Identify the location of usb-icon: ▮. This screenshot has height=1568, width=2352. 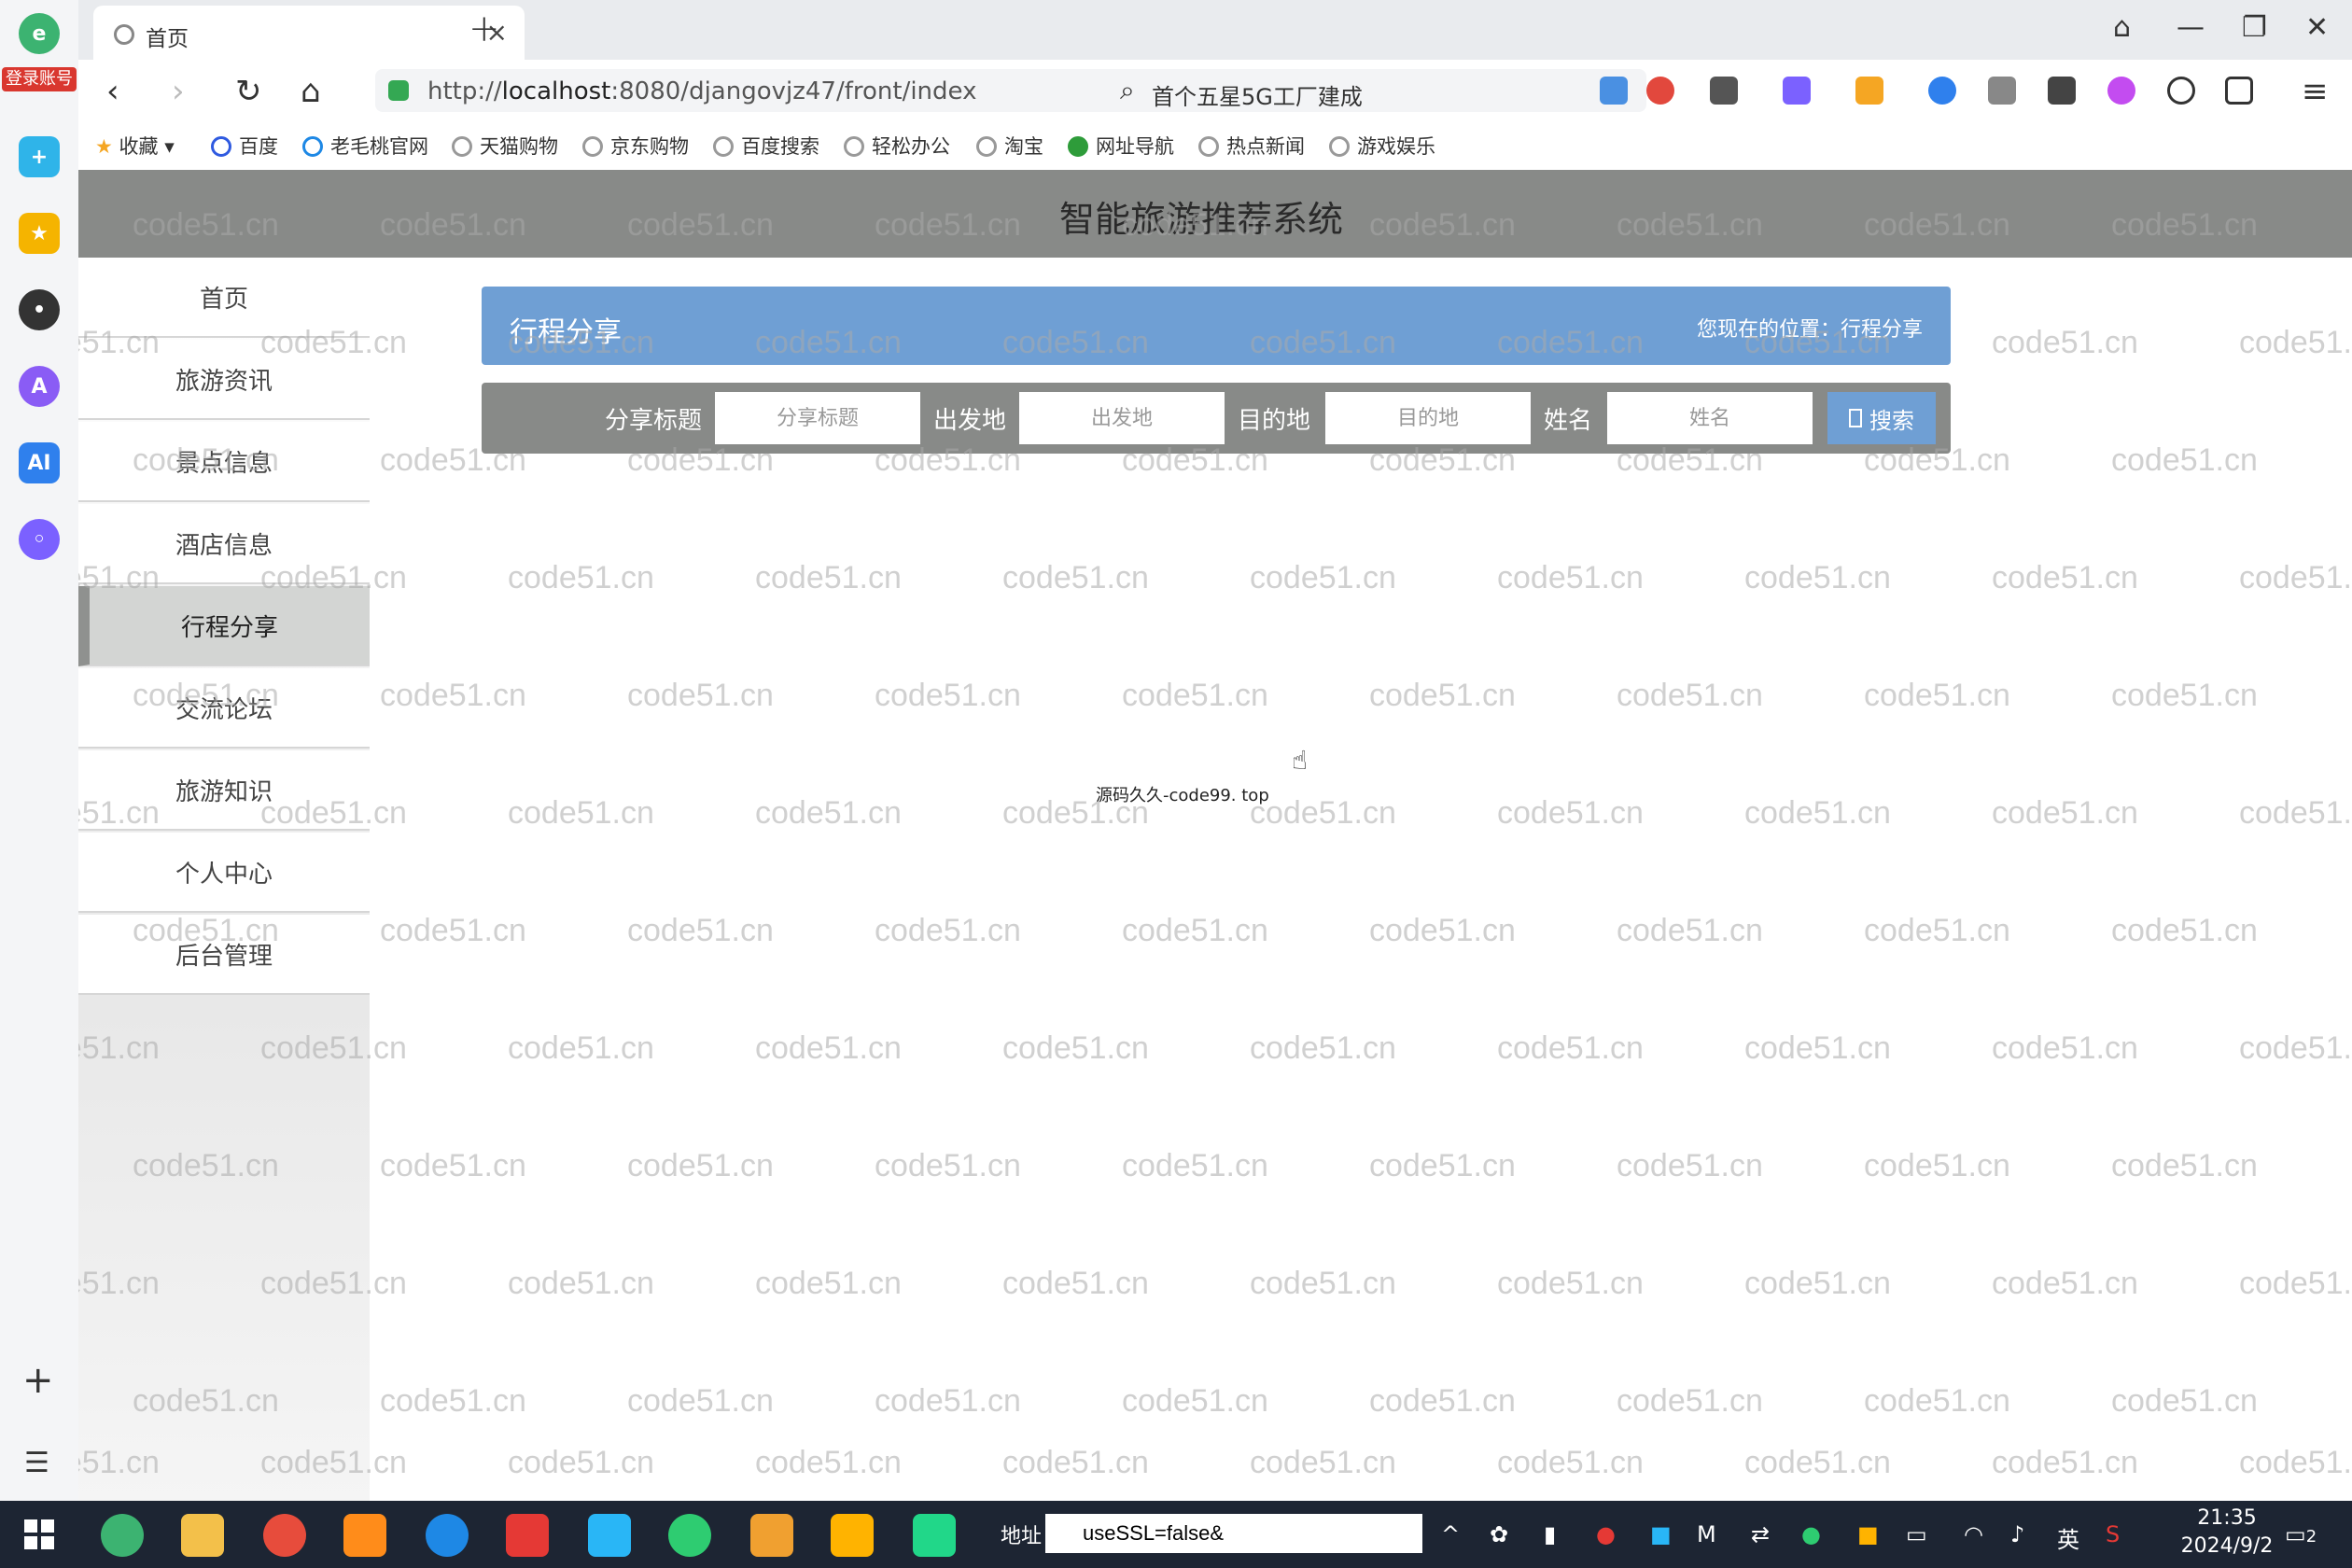
(1550, 1534).